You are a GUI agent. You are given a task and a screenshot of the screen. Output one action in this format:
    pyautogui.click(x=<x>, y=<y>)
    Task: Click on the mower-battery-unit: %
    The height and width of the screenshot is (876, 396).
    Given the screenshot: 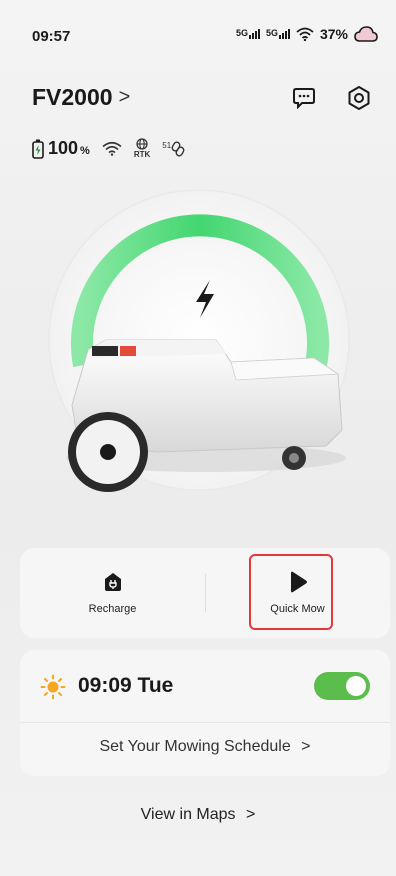 What is the action you would take?
    pyautogui.click(x=85, y=151)
    